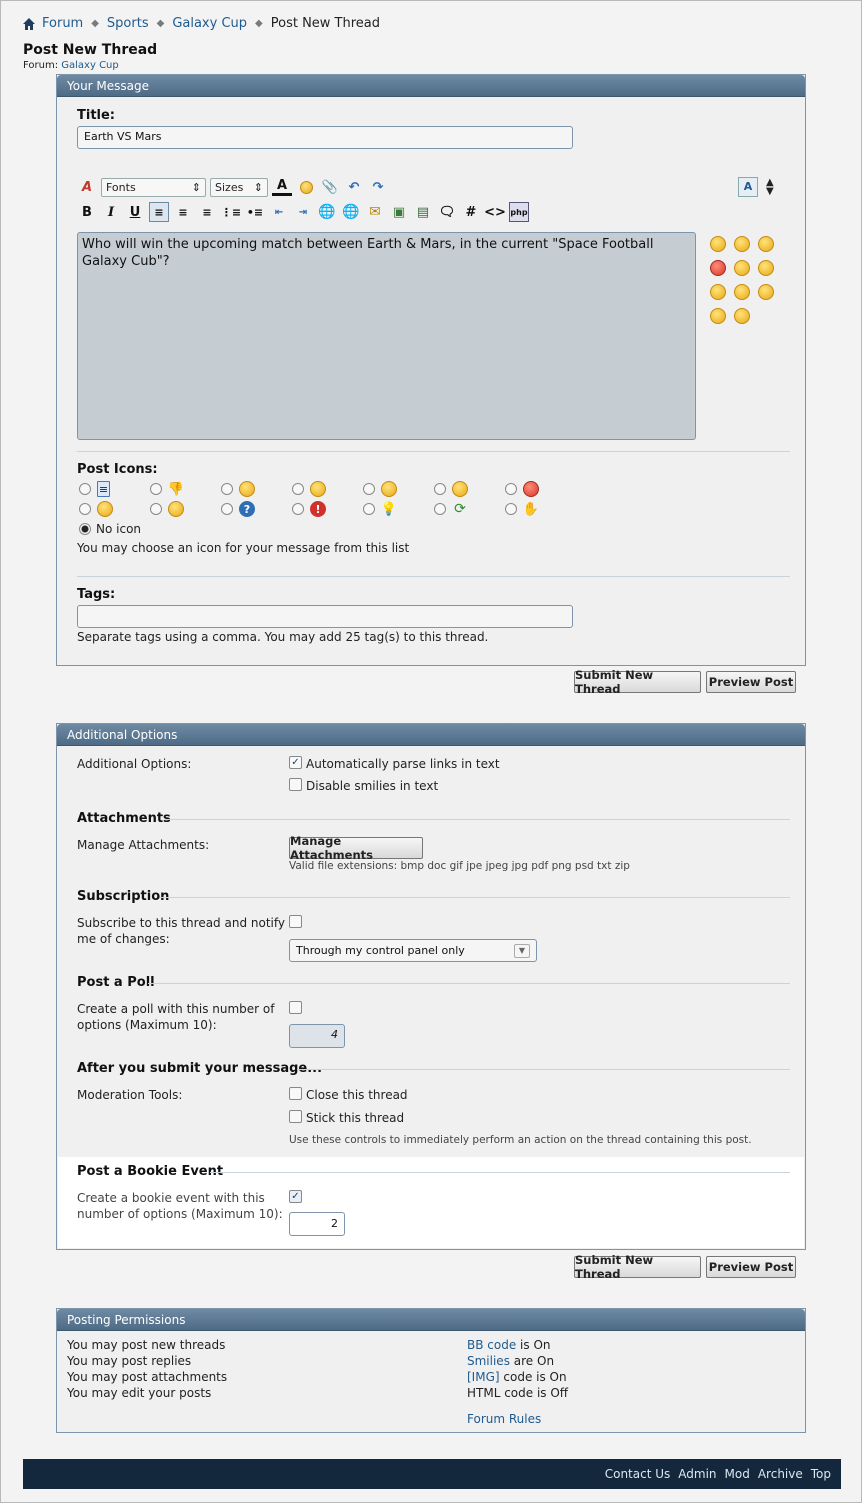  What do you see at coordinates (378, 187) in the screenshot?
I see `redo-icon: ↷` at bounding box center [378, 187].